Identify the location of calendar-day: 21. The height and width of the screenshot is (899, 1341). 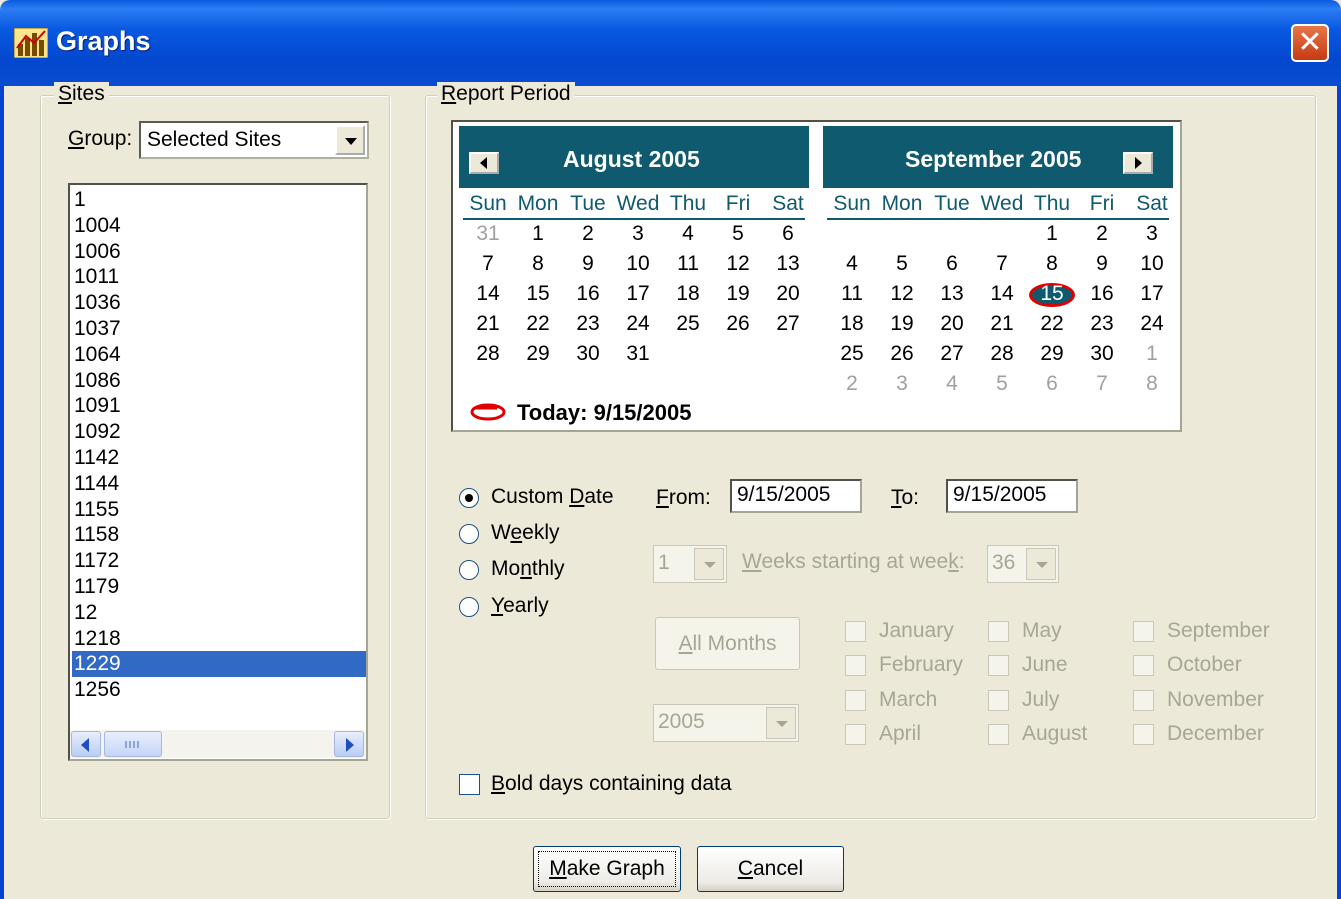
(488, 324).